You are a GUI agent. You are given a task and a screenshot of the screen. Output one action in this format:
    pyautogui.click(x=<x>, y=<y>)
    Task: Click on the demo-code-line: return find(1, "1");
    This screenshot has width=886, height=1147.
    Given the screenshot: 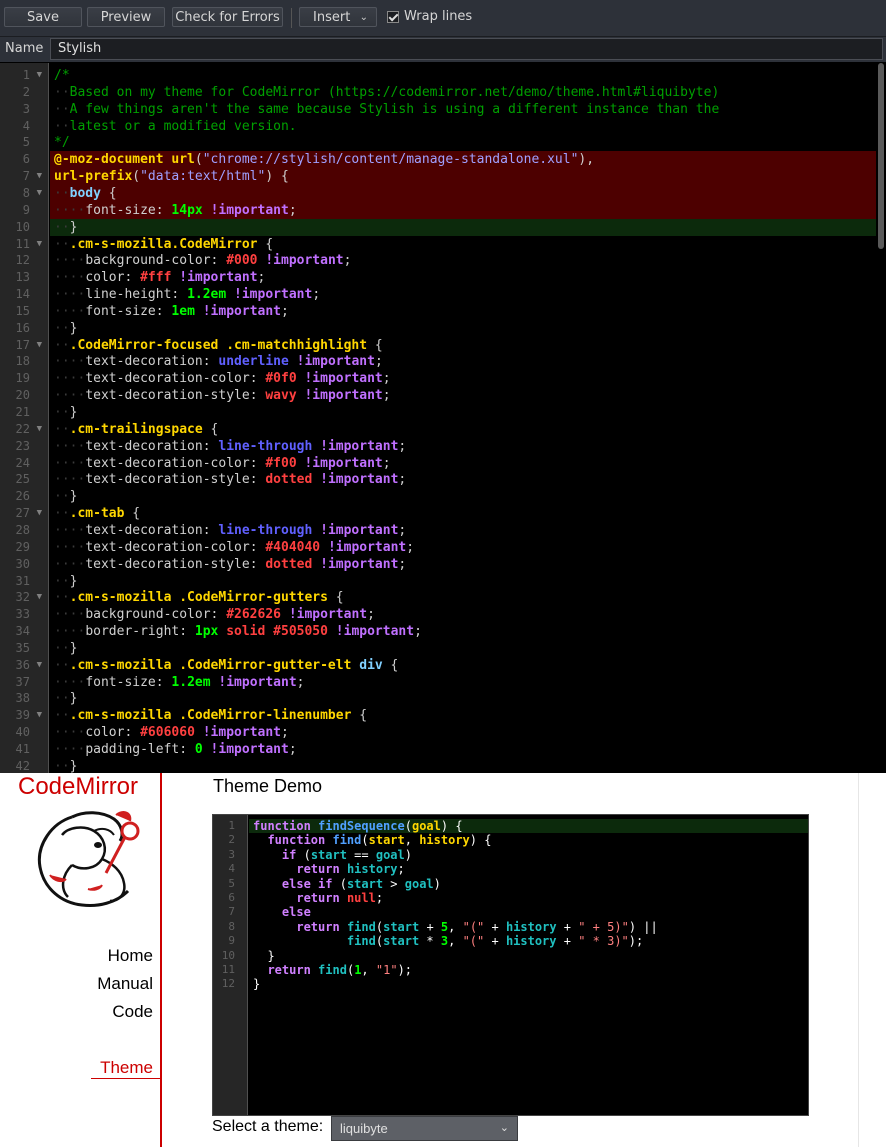 What is the action you would take?
    pyautogui.click(x=528, y=970)
    